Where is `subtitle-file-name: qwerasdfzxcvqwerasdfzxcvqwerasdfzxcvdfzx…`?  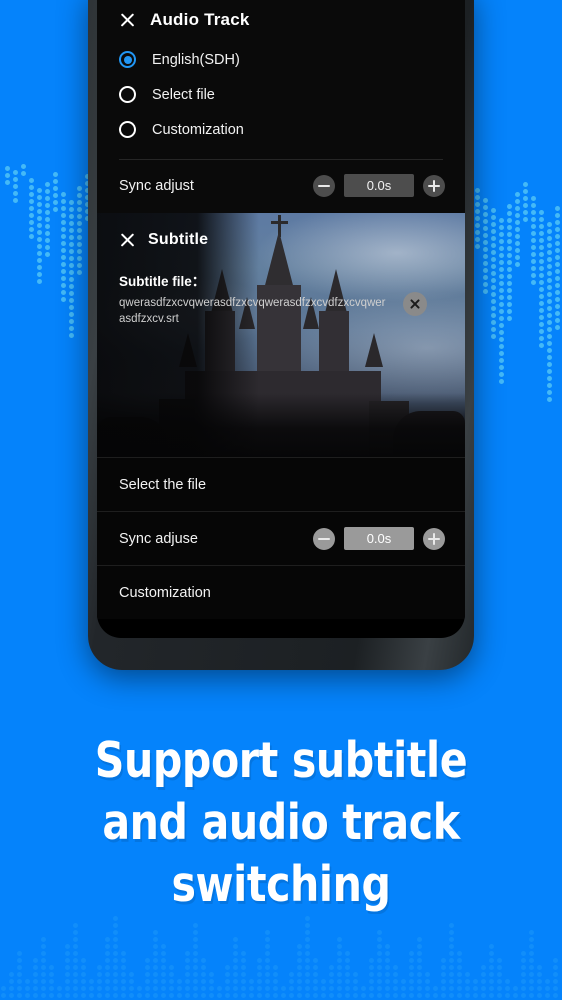 subtitle-file-name: qwerasdfzxcvqwerasdfzxcvqwerasdfzxcvdfzx… is located at coordinates (252, 311).